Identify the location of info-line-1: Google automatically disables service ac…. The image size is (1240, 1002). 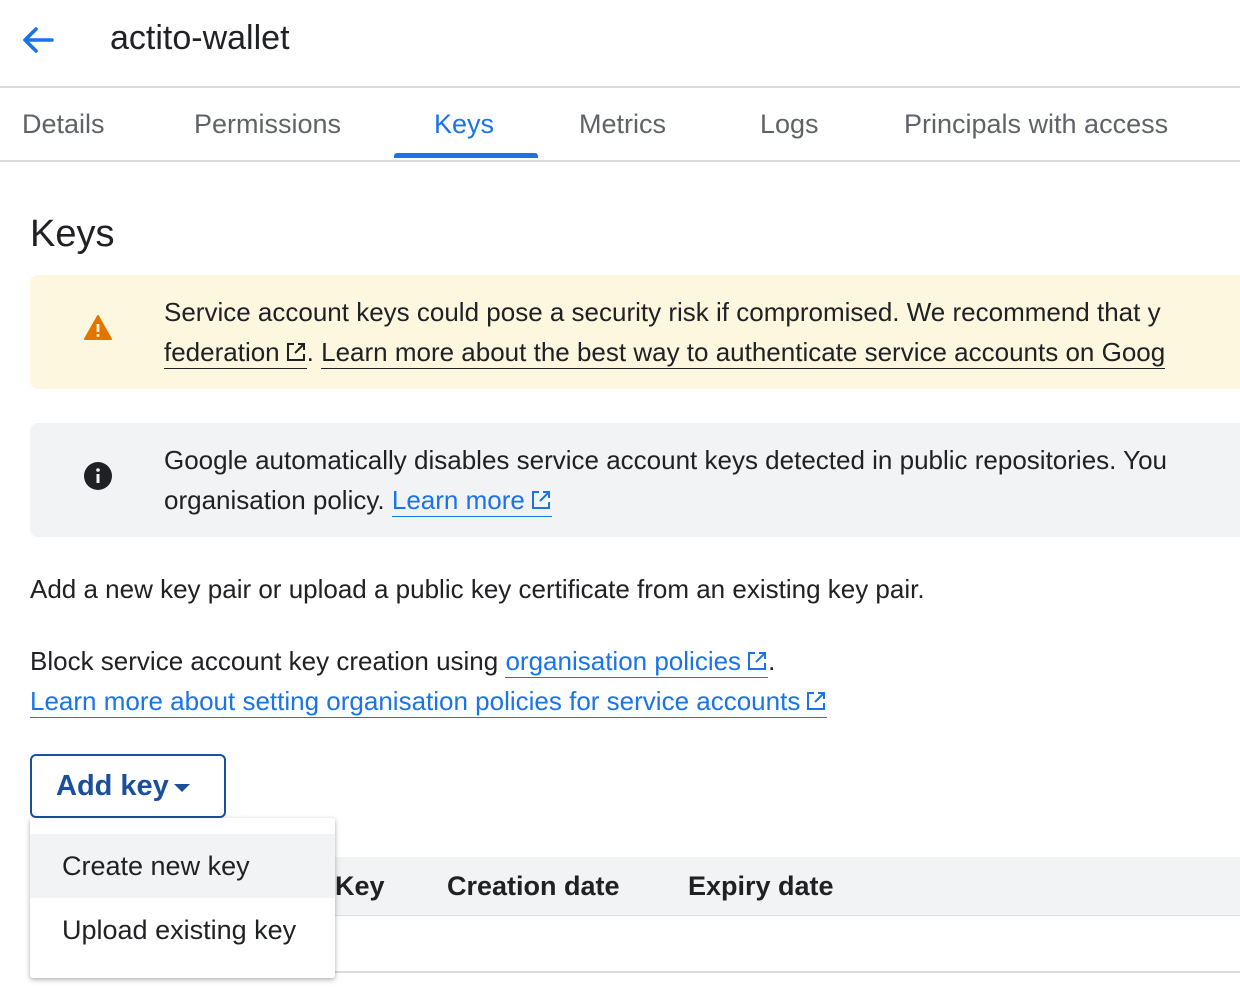
(666, 460).